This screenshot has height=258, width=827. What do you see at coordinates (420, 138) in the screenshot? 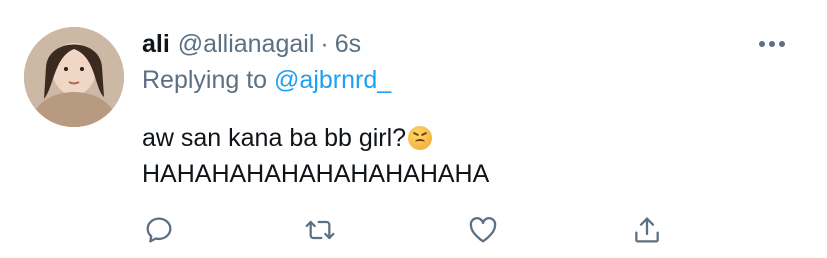
I see `confounded-face-icon` at bounding box center [420, 138].